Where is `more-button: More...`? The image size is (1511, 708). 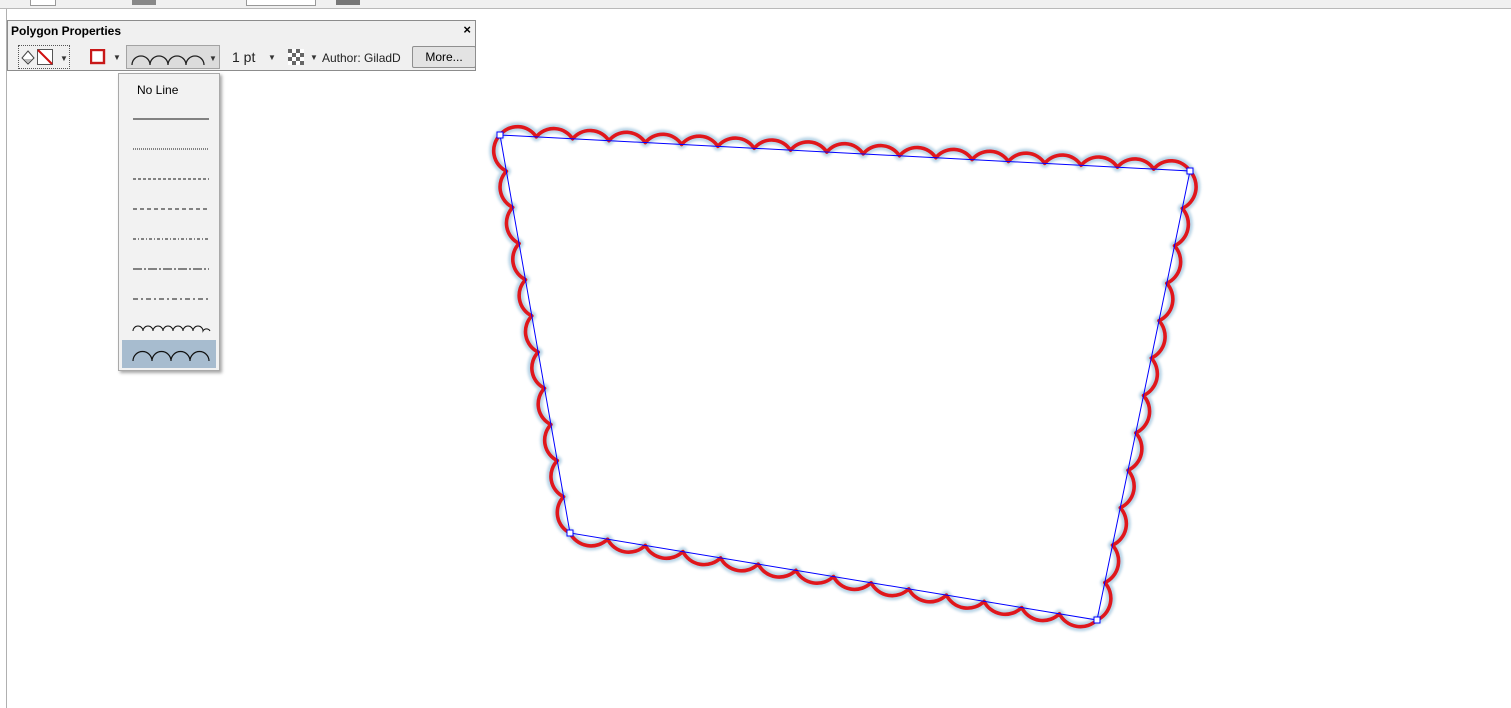 more-button: More... is located at coordinates (444, 57).